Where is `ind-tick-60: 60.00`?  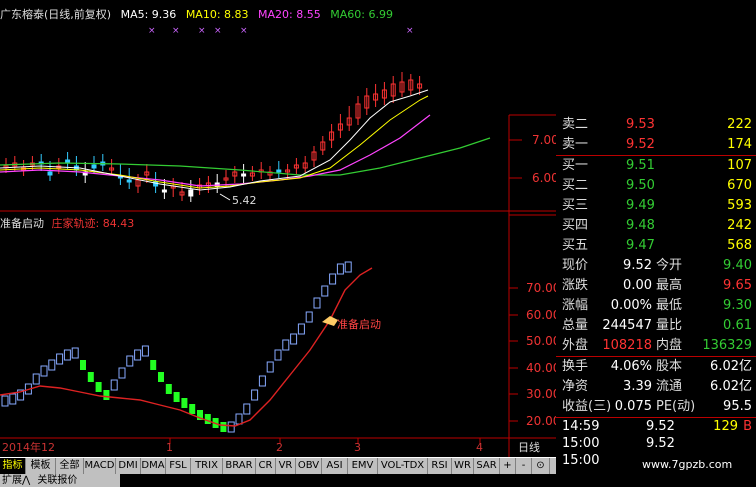
ind-tick-60: 60.00 is located at coordinates (541, 315).